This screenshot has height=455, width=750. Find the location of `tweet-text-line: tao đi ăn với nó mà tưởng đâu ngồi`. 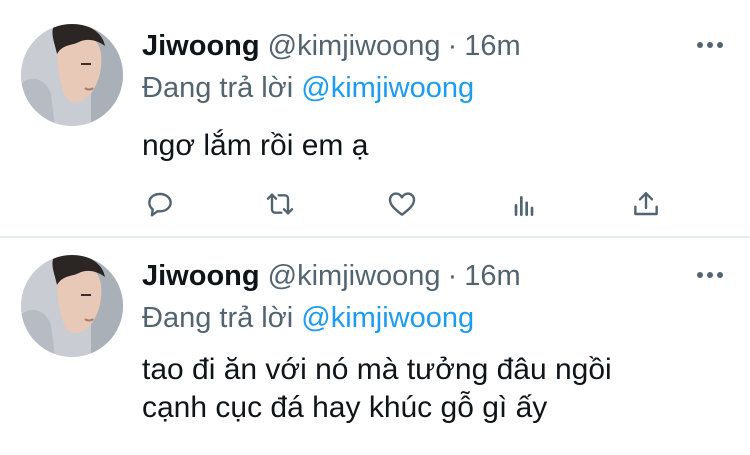

tweet-text-line: tao đi ăn với nó mà tưởng đâu ngồi is located at coordinates (377, 369).